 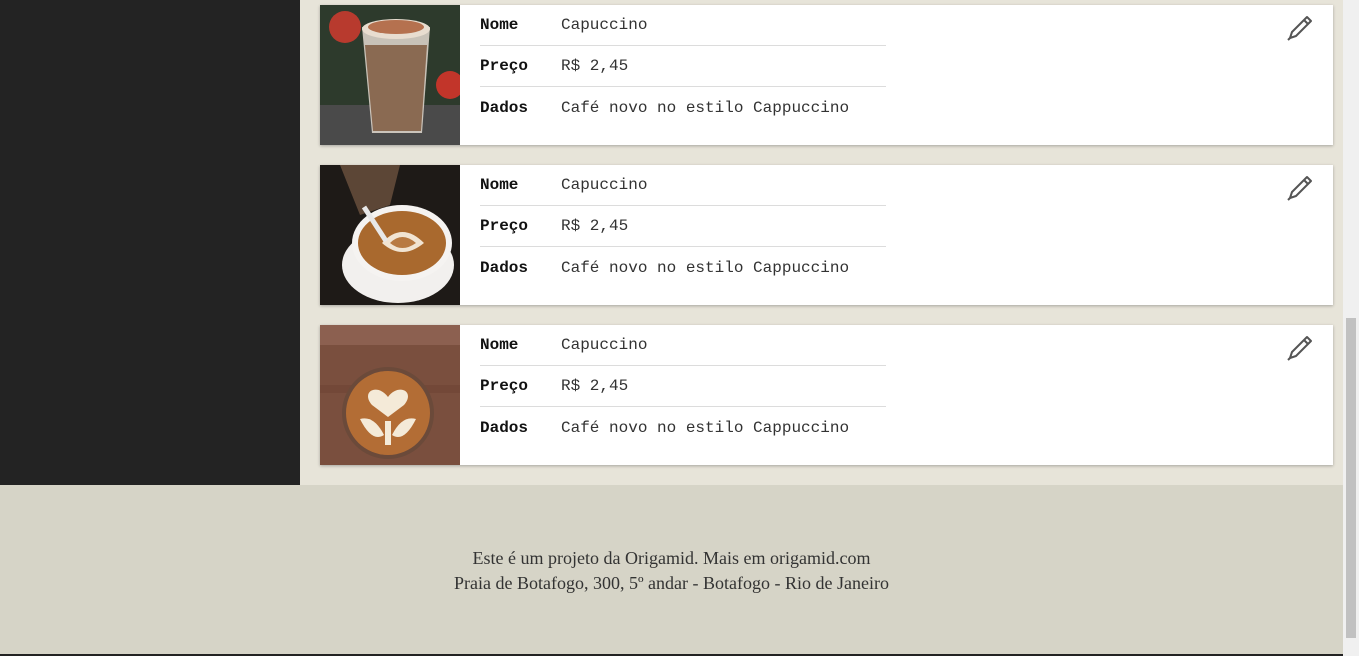 I want to click on scrollbar-thumb, so click(x=1351, y=478).